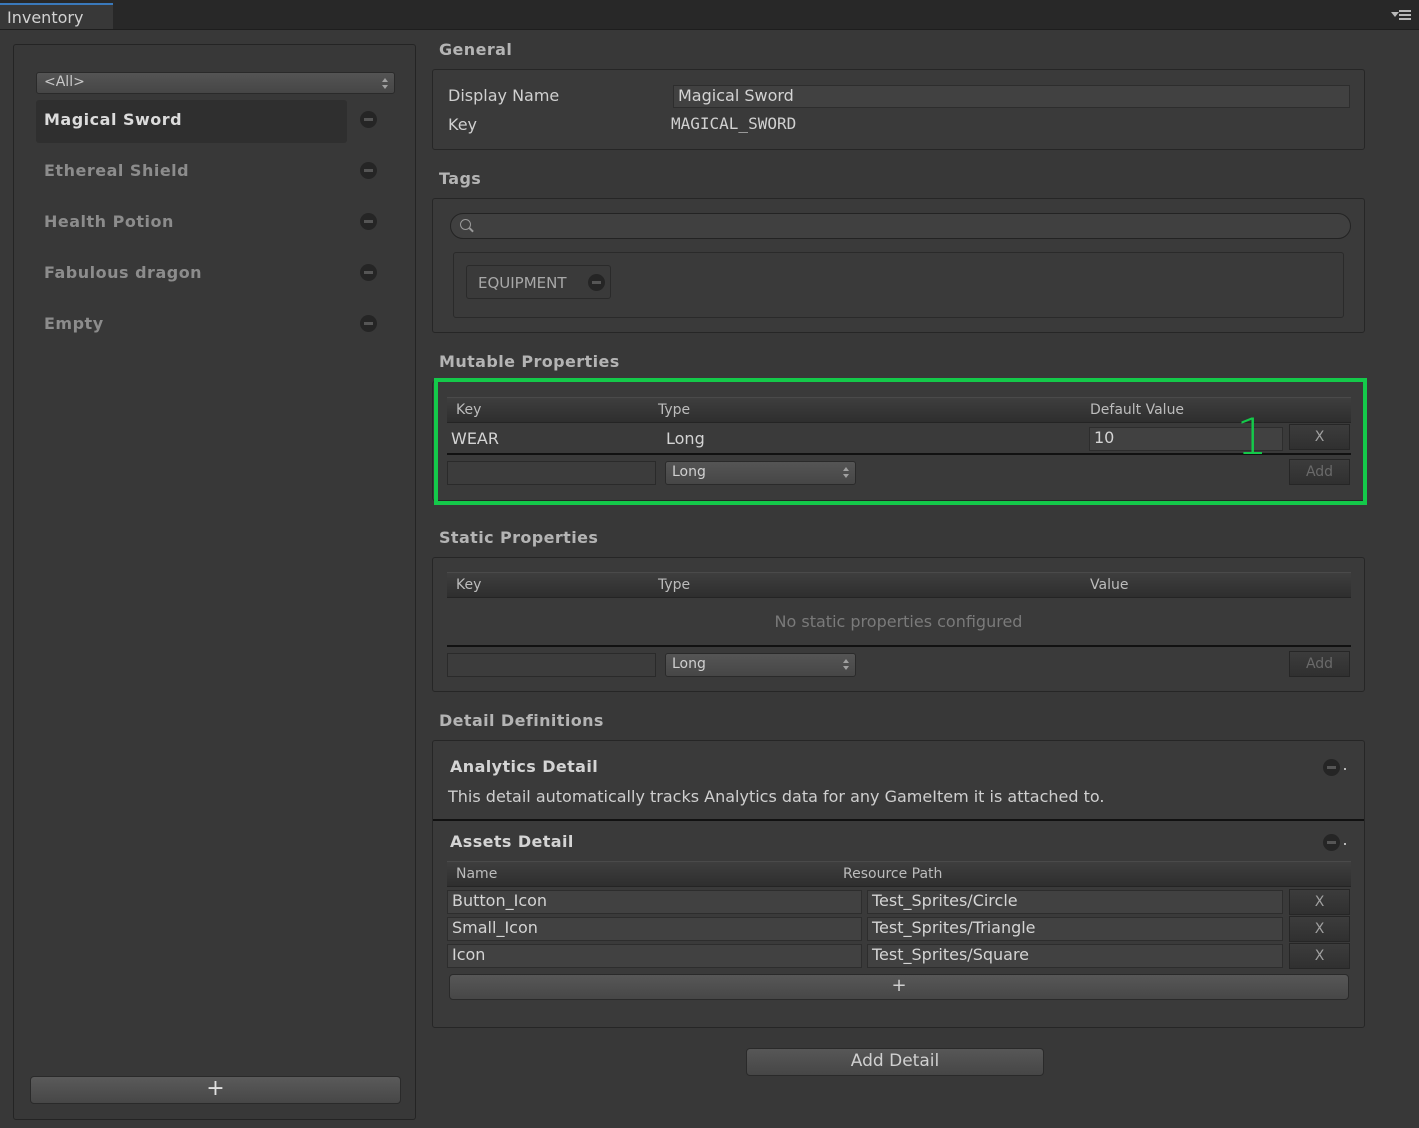 This screenshot has height=1128, width=1419. I want to click on asset-name-field: Small_Icon, so click(654, 929).